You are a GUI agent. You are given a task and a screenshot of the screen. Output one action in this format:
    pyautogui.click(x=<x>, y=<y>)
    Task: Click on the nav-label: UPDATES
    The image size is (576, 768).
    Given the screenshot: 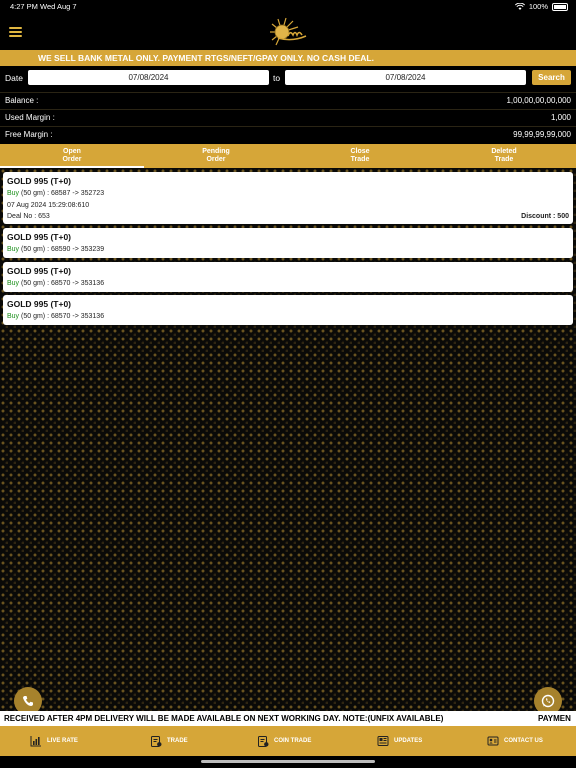 What is the action you would take?
    pyautogui.click(x=408, y=741)
    